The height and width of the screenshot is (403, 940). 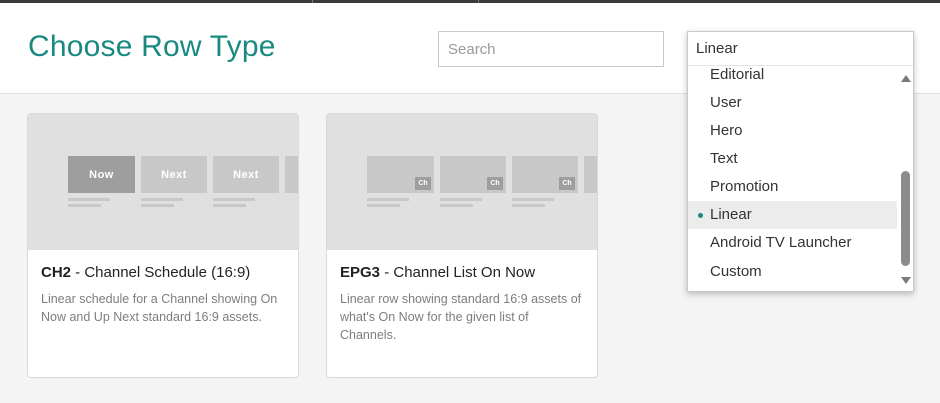 I want to click on tile-label: Now, so click(x=101, y=174).